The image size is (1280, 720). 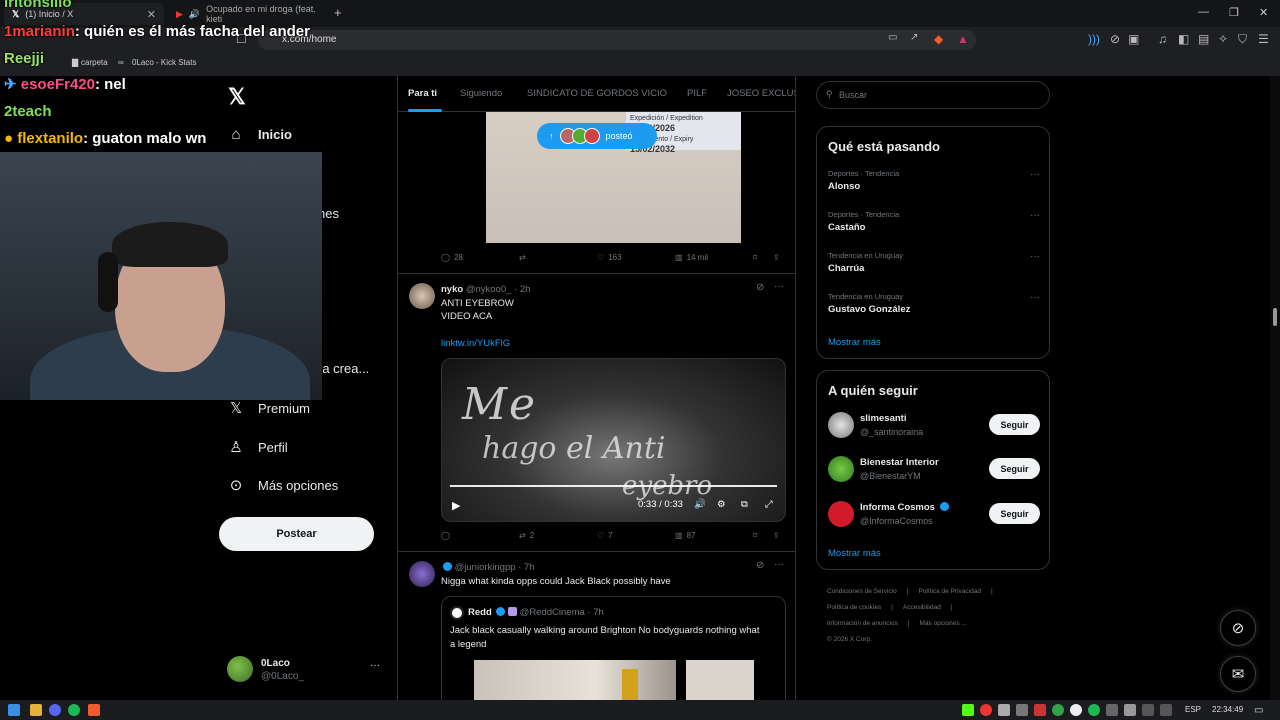 I want to click on tab-list: SINDICATO DE GORDOS VICIO, so click(x=597, y=93).